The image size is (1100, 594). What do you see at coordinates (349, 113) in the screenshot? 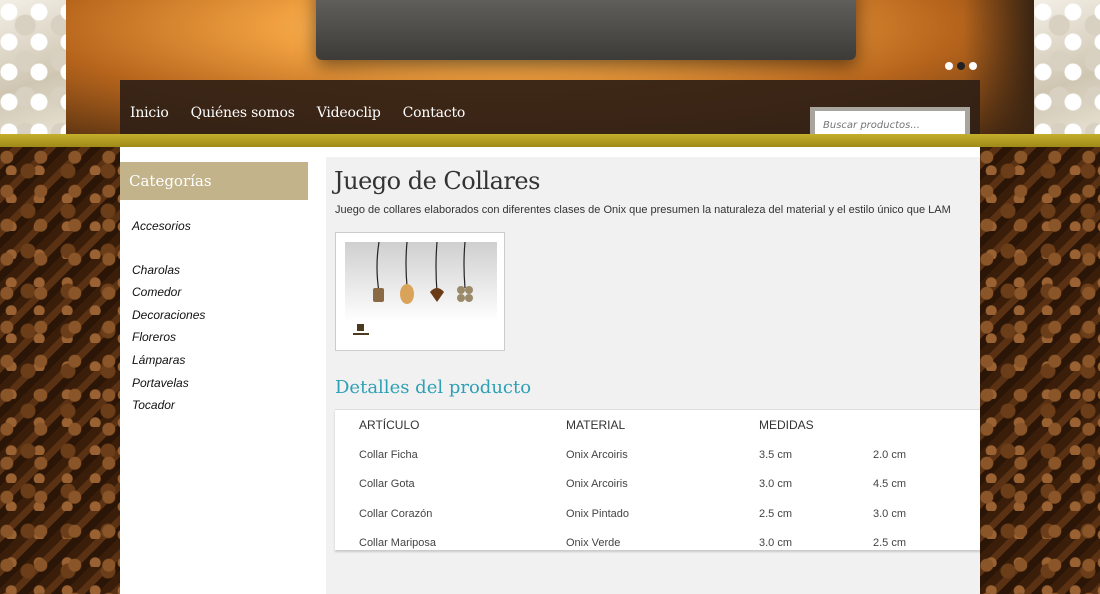
I see `nav-videoclip: Videoclip` at bounding box center [349, 113].